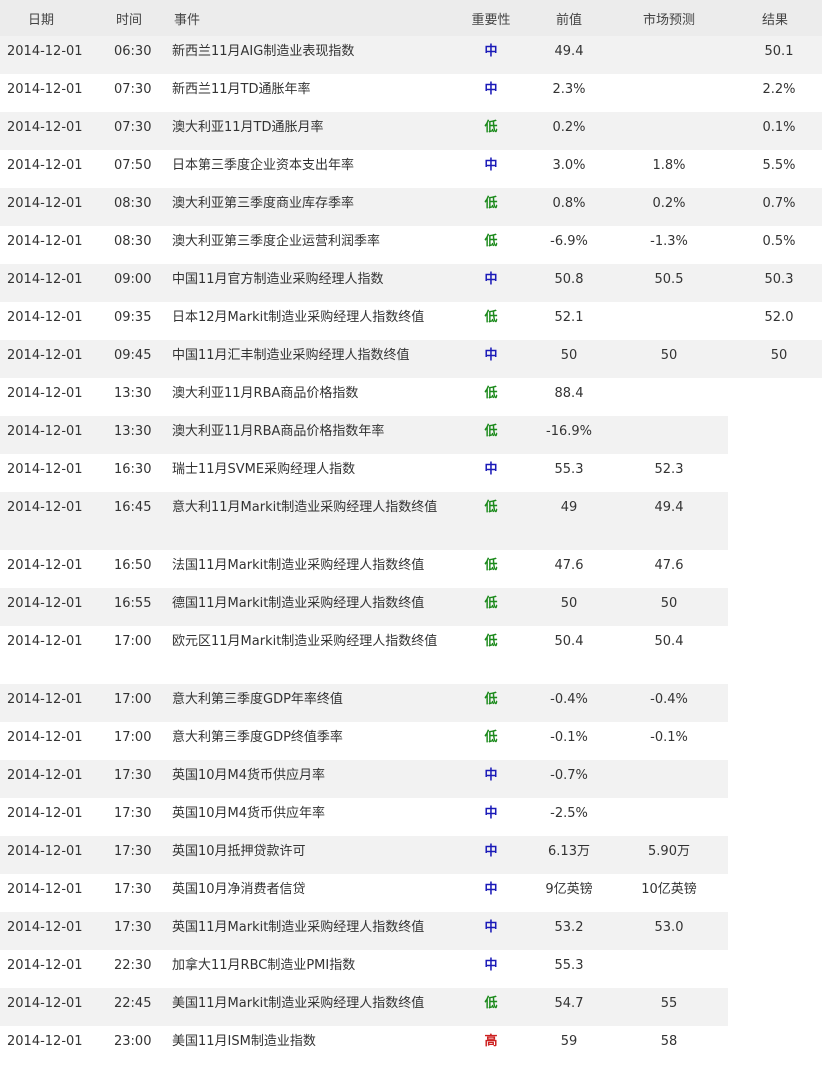 The image size is (822, 1069). Describe the element at coordinates (669, 855) in the screenshot. I see `forecast-cell: 5.90万` at that location.